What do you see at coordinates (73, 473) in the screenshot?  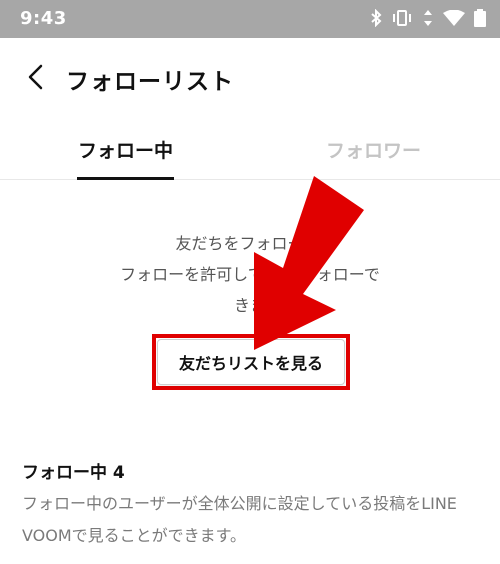 I see `following-count-title: フォロー中 4` at bounding box center [73, 473].